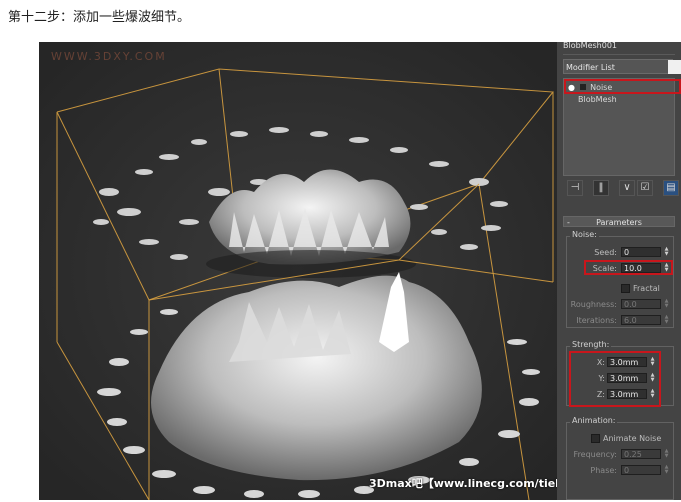 Image resolution: width=681 pixels, height=502 pixels. What do you see at coordinates (666, 470) in the screenshot?
I see `phase-spinner-icon: ▲ ▼` at bounding box center [666, 470].